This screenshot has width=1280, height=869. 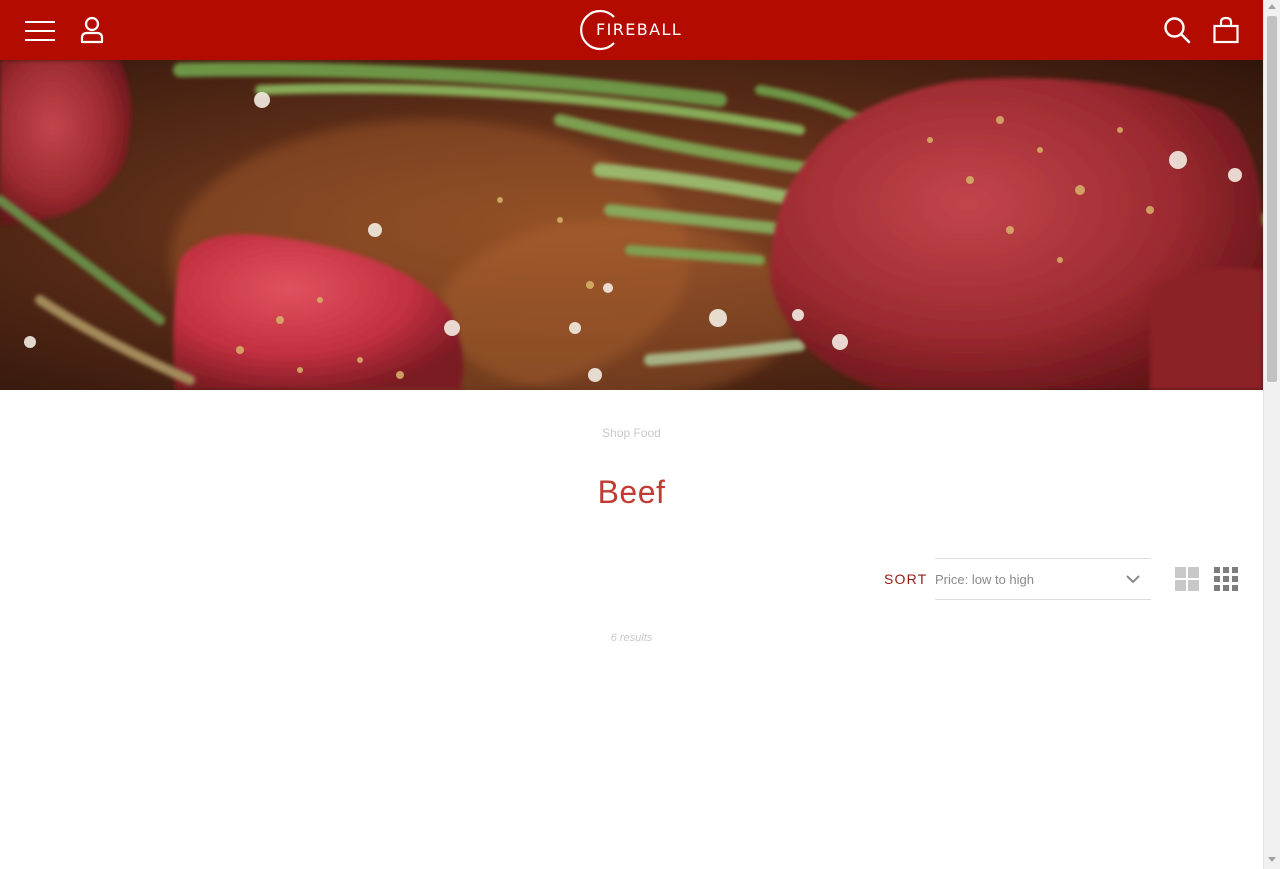 I want to click on scroll-down-arrow-icon, so click(x=1272, y=859).